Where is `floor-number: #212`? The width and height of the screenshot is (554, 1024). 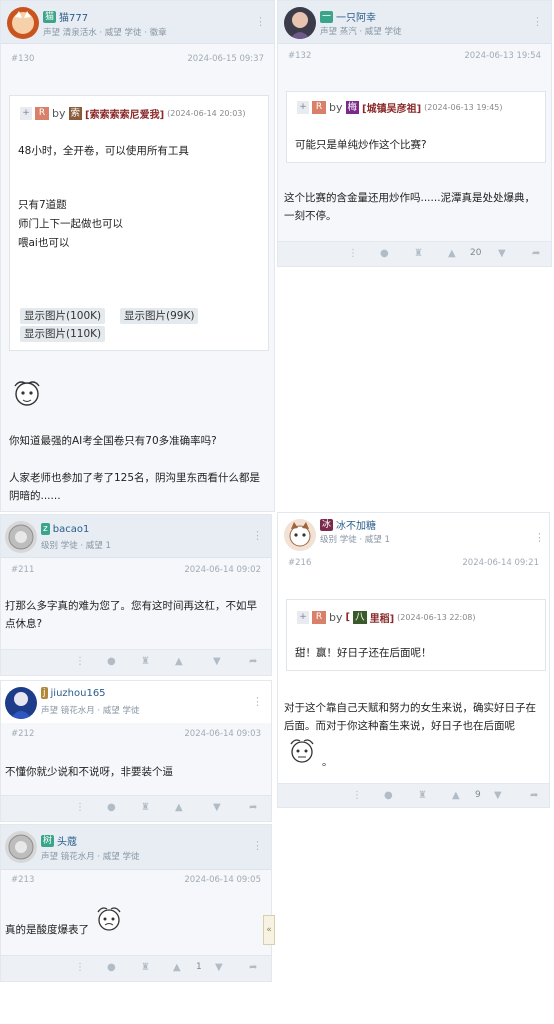
floor-number: #212 is located at coordinates (22, 734).